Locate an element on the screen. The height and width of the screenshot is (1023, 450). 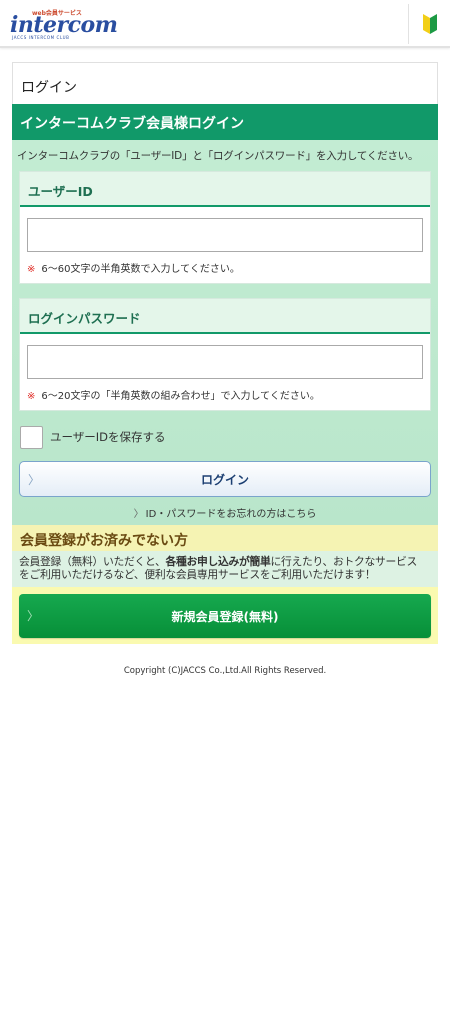
login-button-label: ログイン is located at coordinates (224, 479).